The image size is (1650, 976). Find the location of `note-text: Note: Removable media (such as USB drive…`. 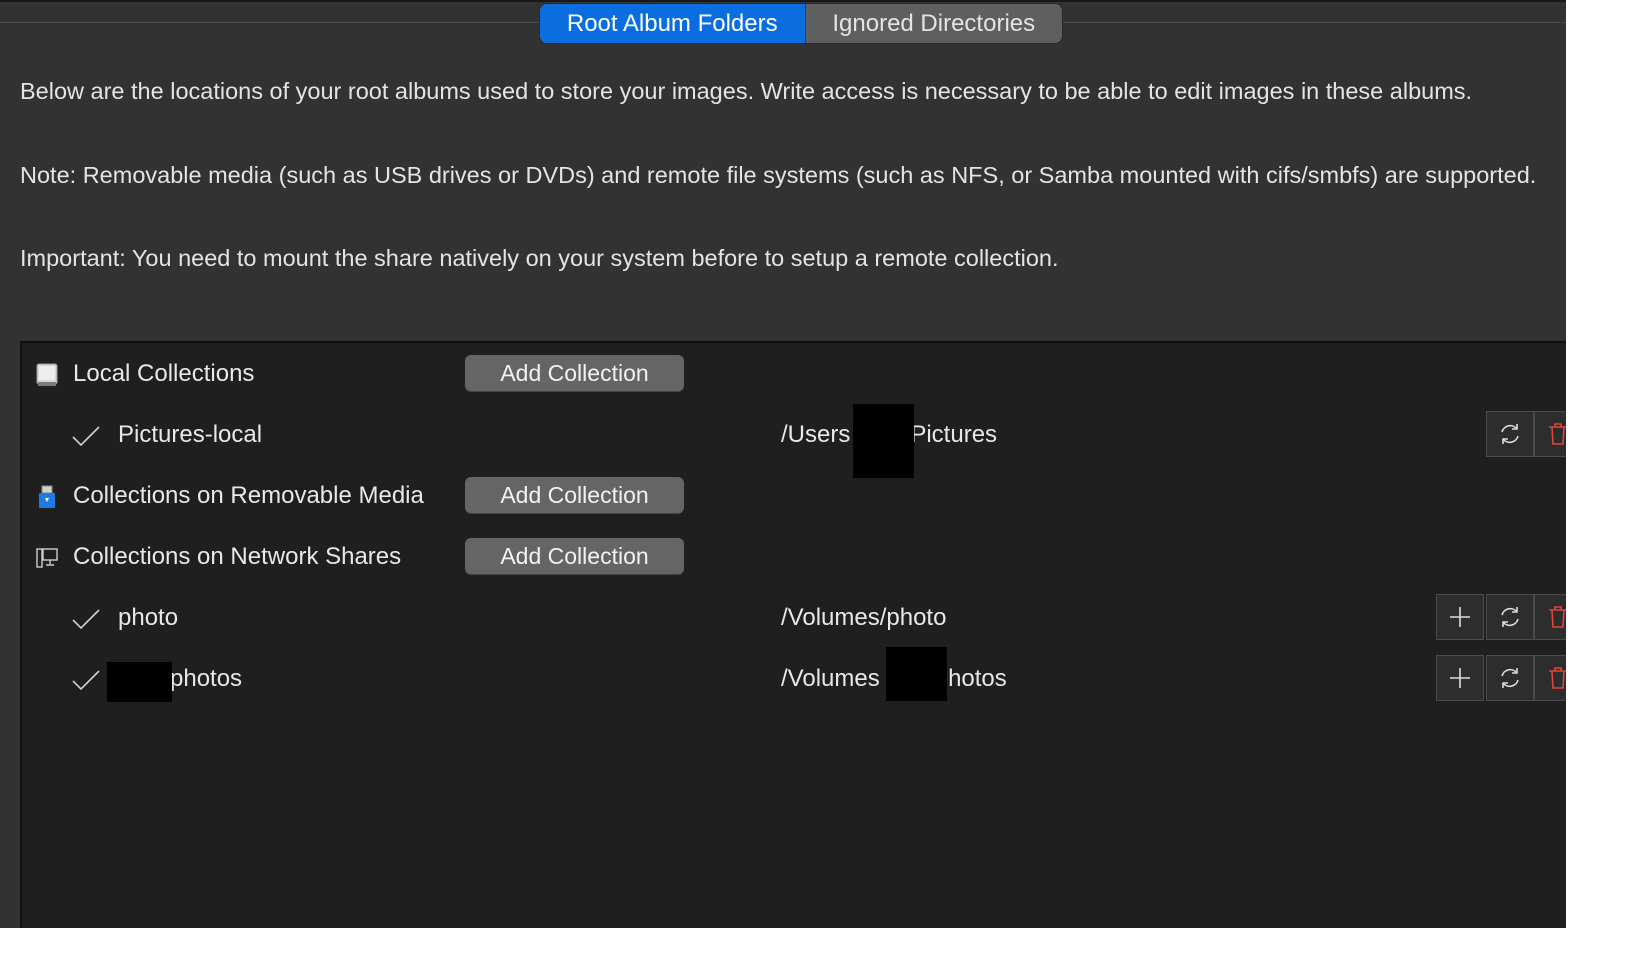

note-text: Note: Removable media (such as USB drive… is located at coordinates (778, 175).